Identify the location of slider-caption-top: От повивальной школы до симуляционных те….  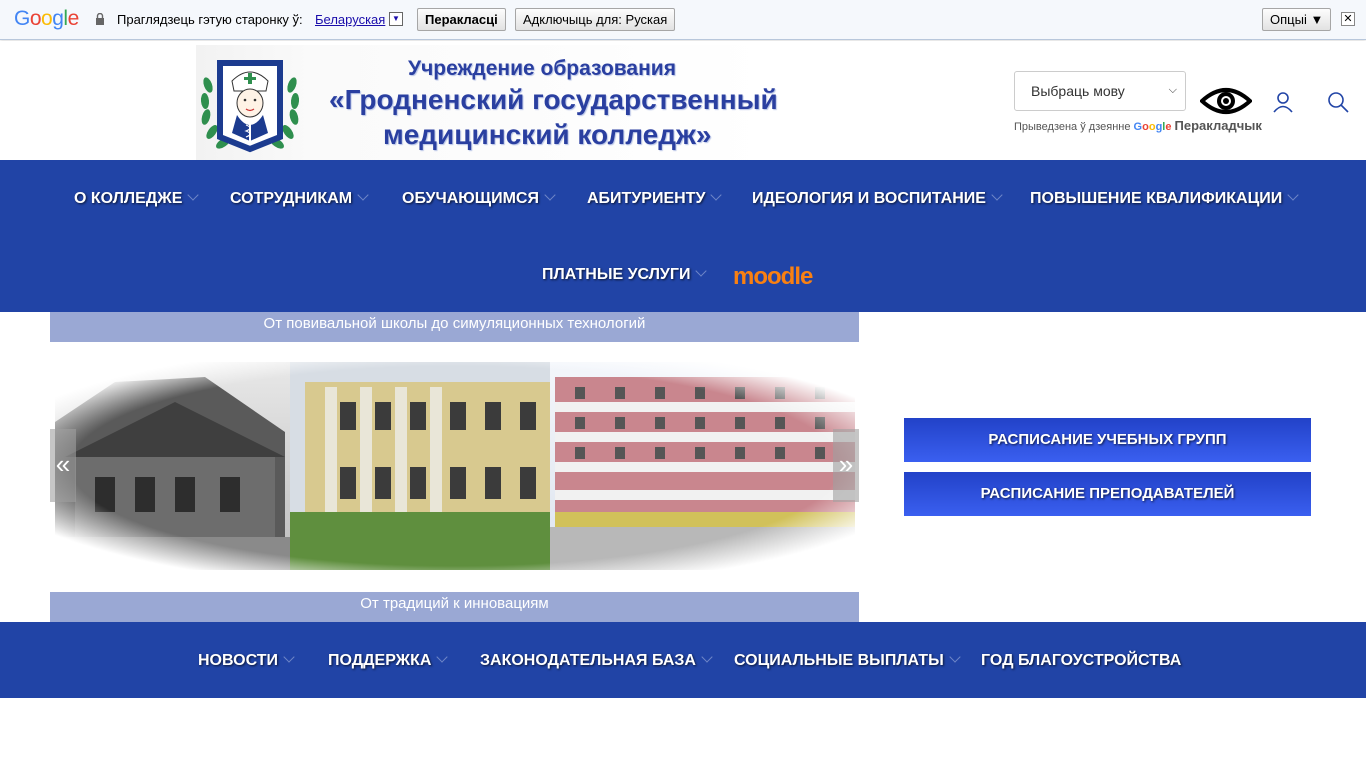
(454, 327).